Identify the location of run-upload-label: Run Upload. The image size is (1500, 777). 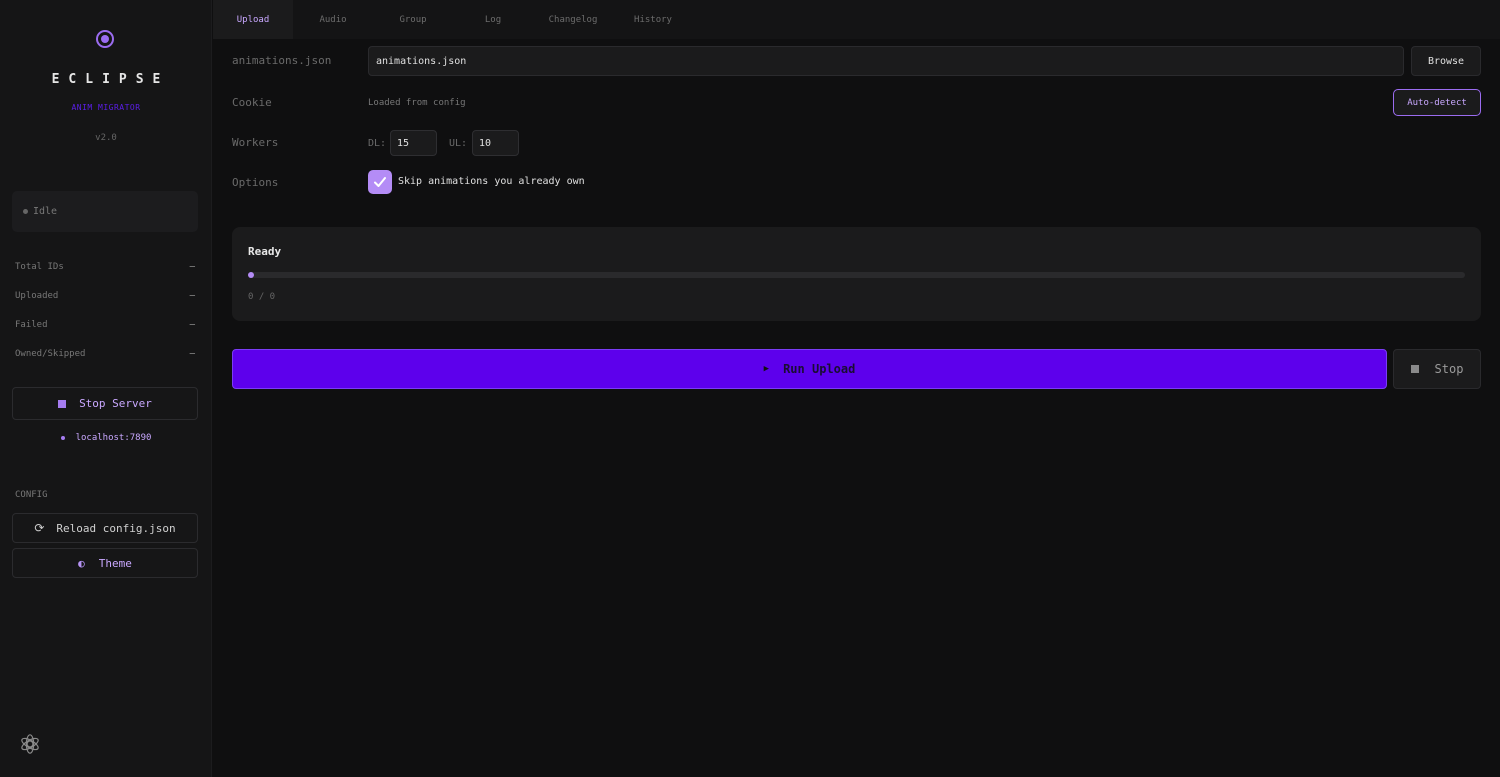
(819, 369).